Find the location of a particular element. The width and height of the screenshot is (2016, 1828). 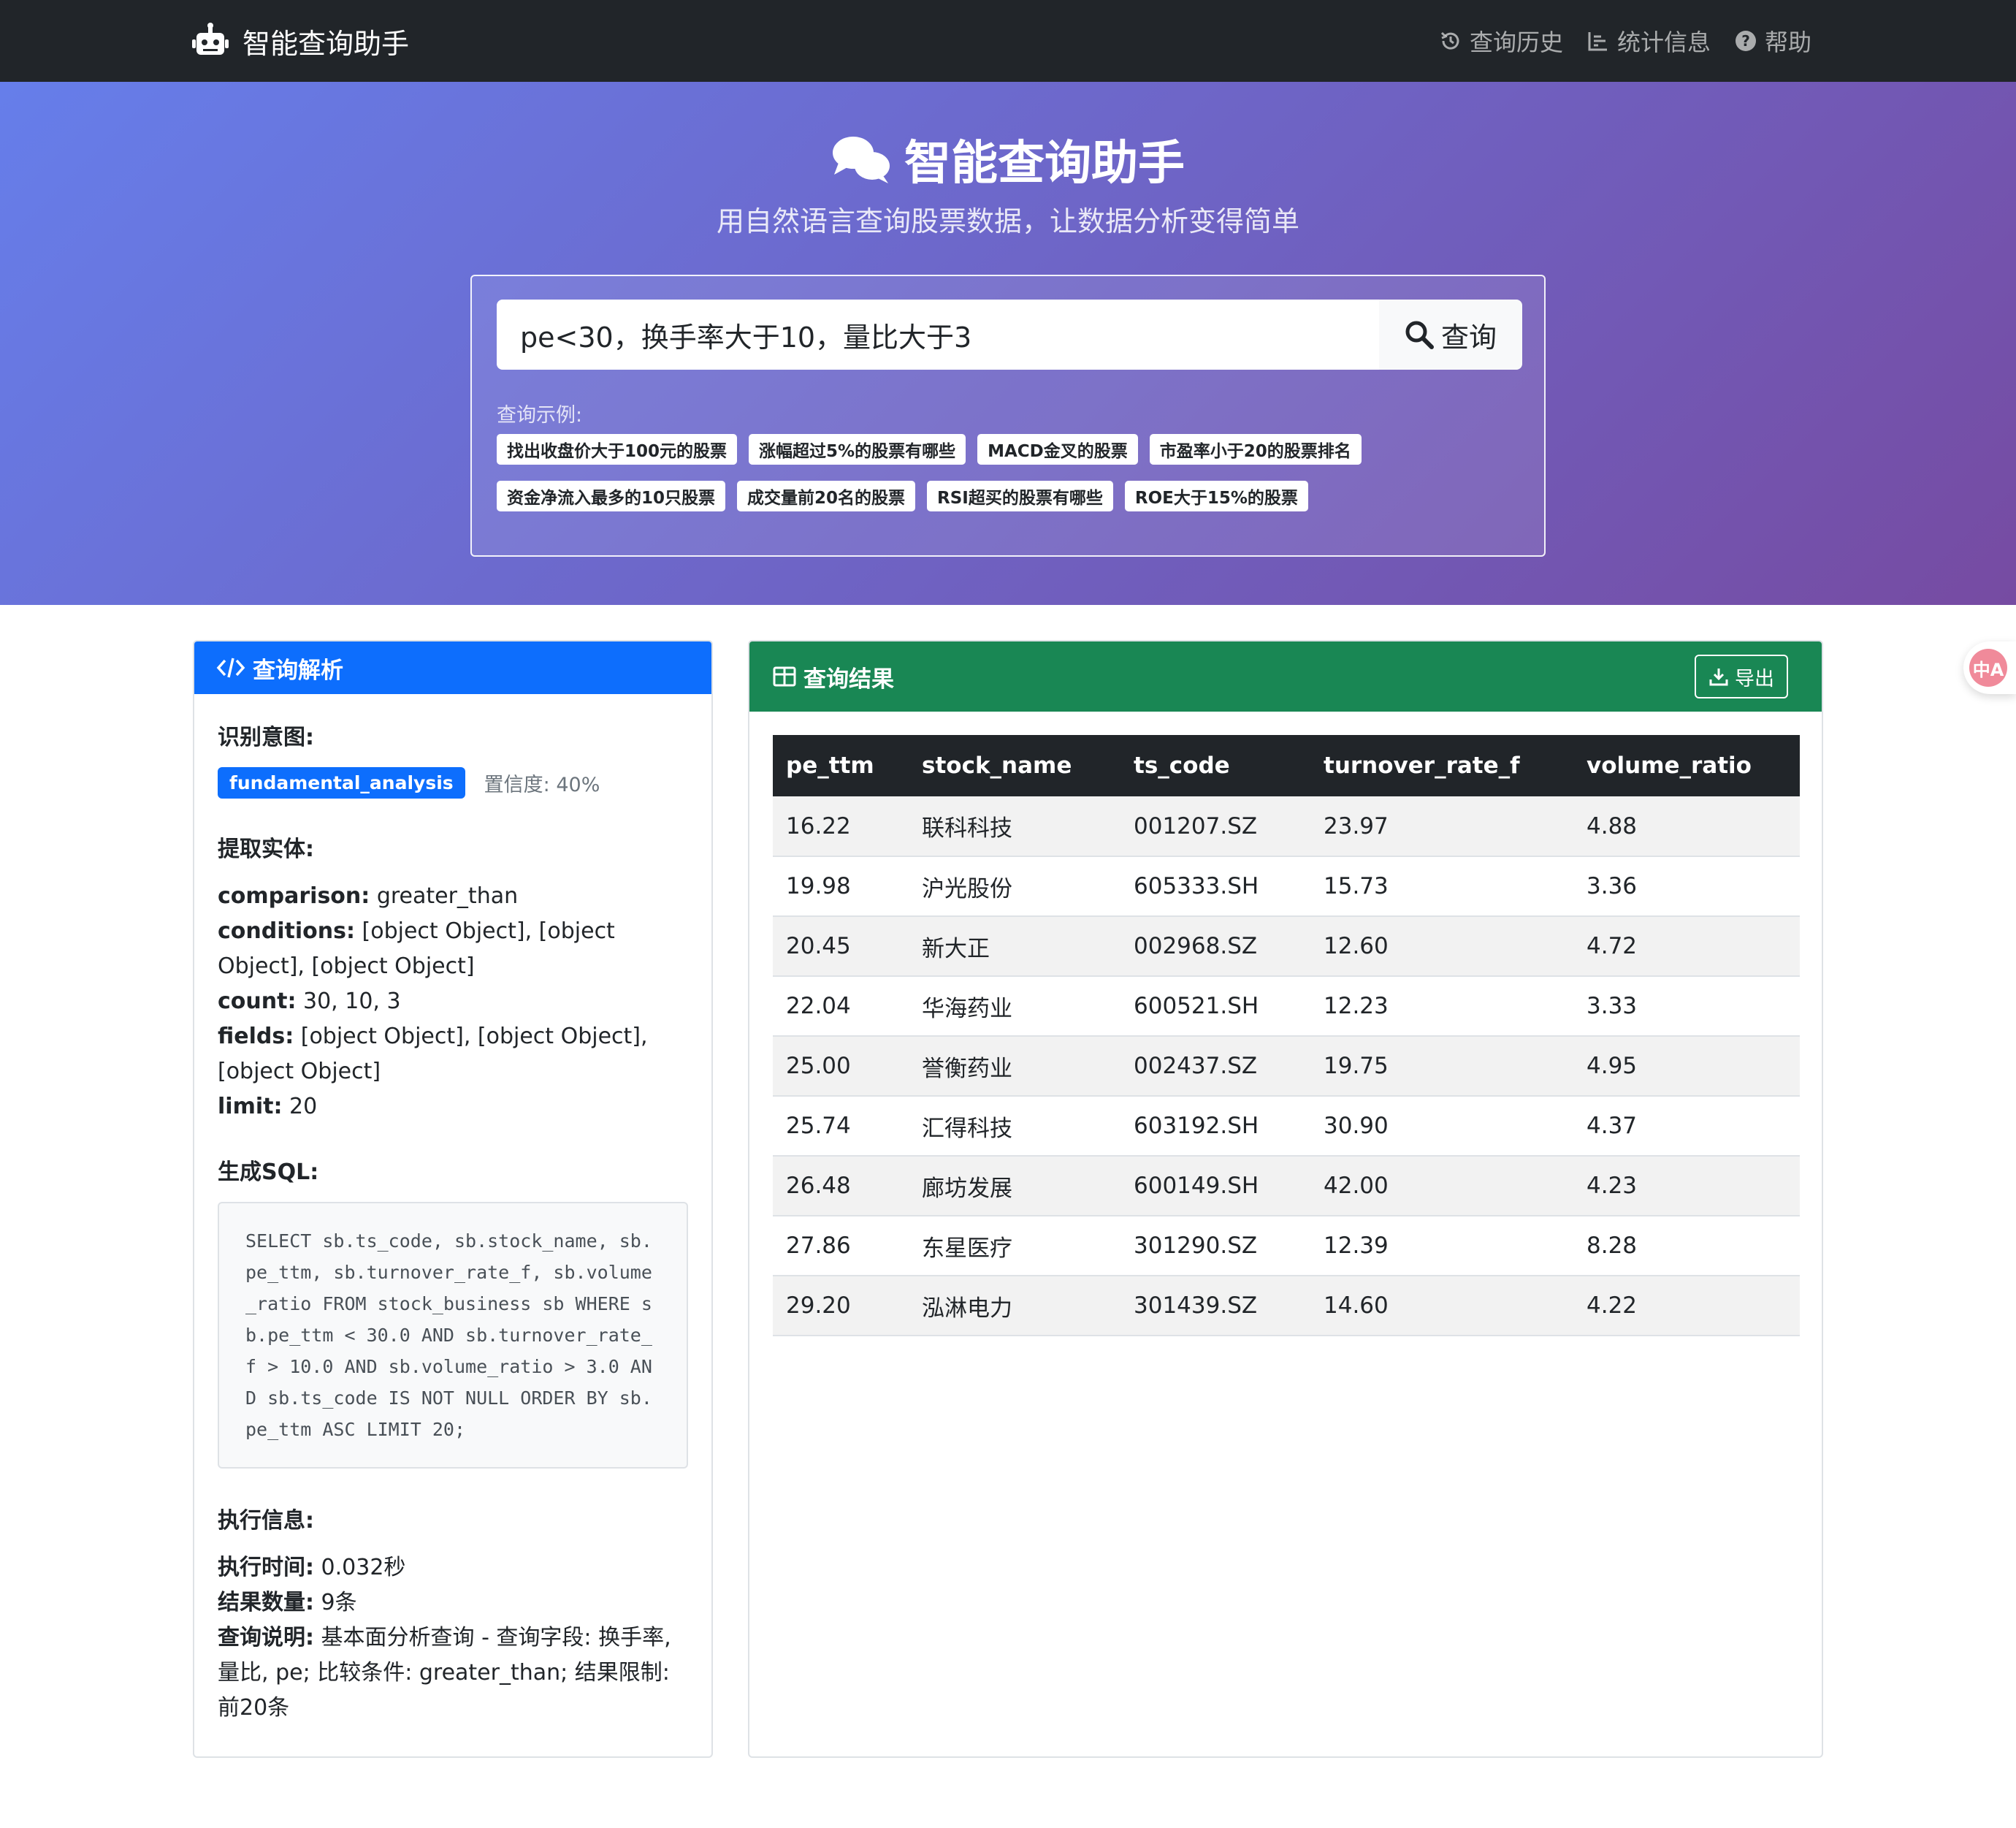

table-row: 16.22 联科科技 001207.SZ 23.97 4.88 is located at coordinates (1286, 826).